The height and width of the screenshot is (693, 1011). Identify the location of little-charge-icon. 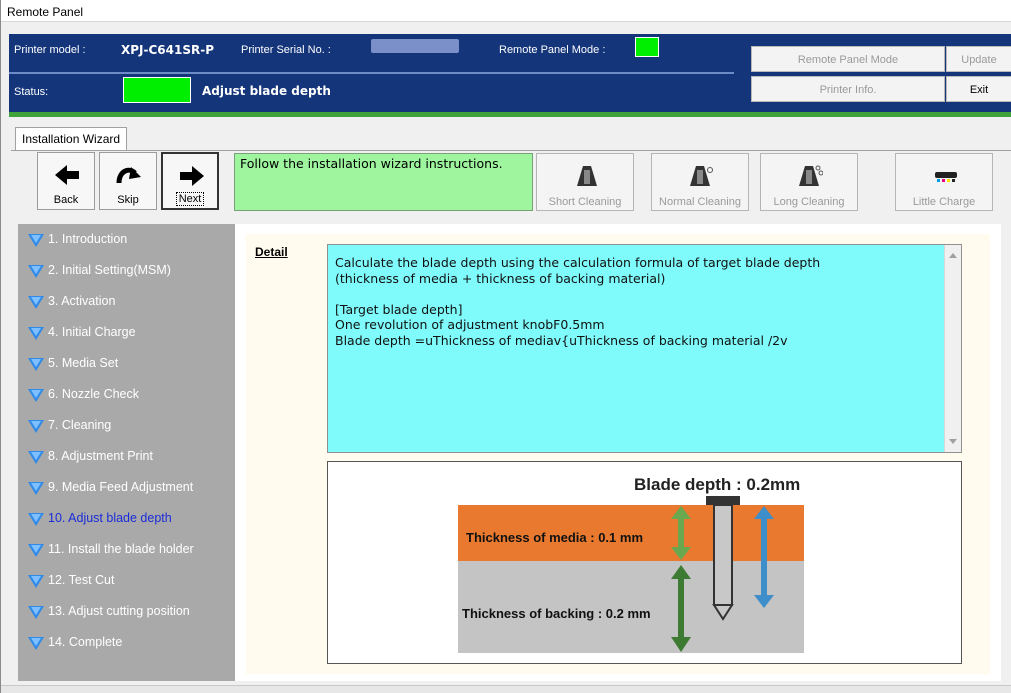
(946, 177).